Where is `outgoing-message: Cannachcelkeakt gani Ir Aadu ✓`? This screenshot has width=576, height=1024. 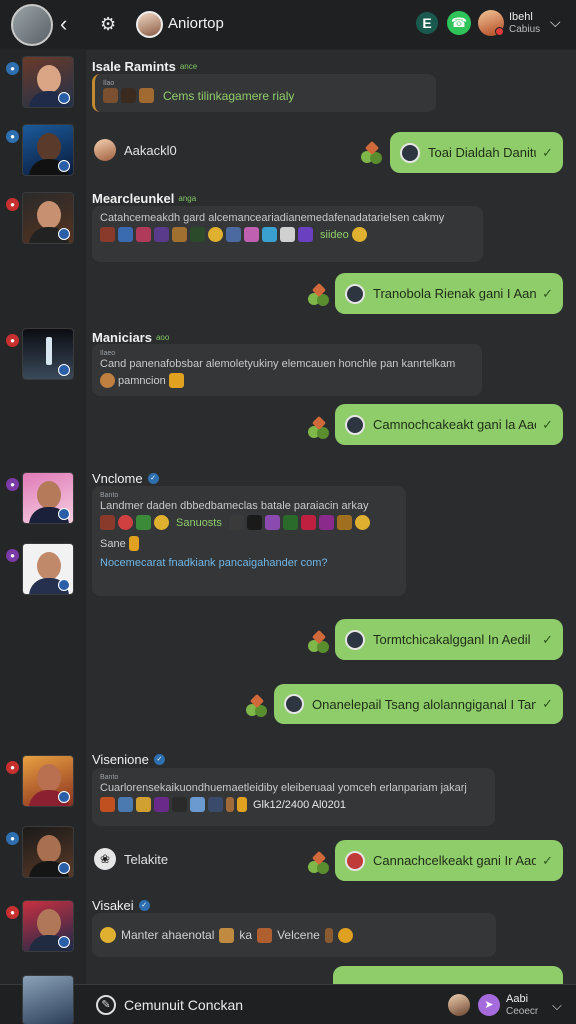 outgoing-message: Cannachcelkeakt gani Ir Aadu ✓ is located at coordinates (449, 860).